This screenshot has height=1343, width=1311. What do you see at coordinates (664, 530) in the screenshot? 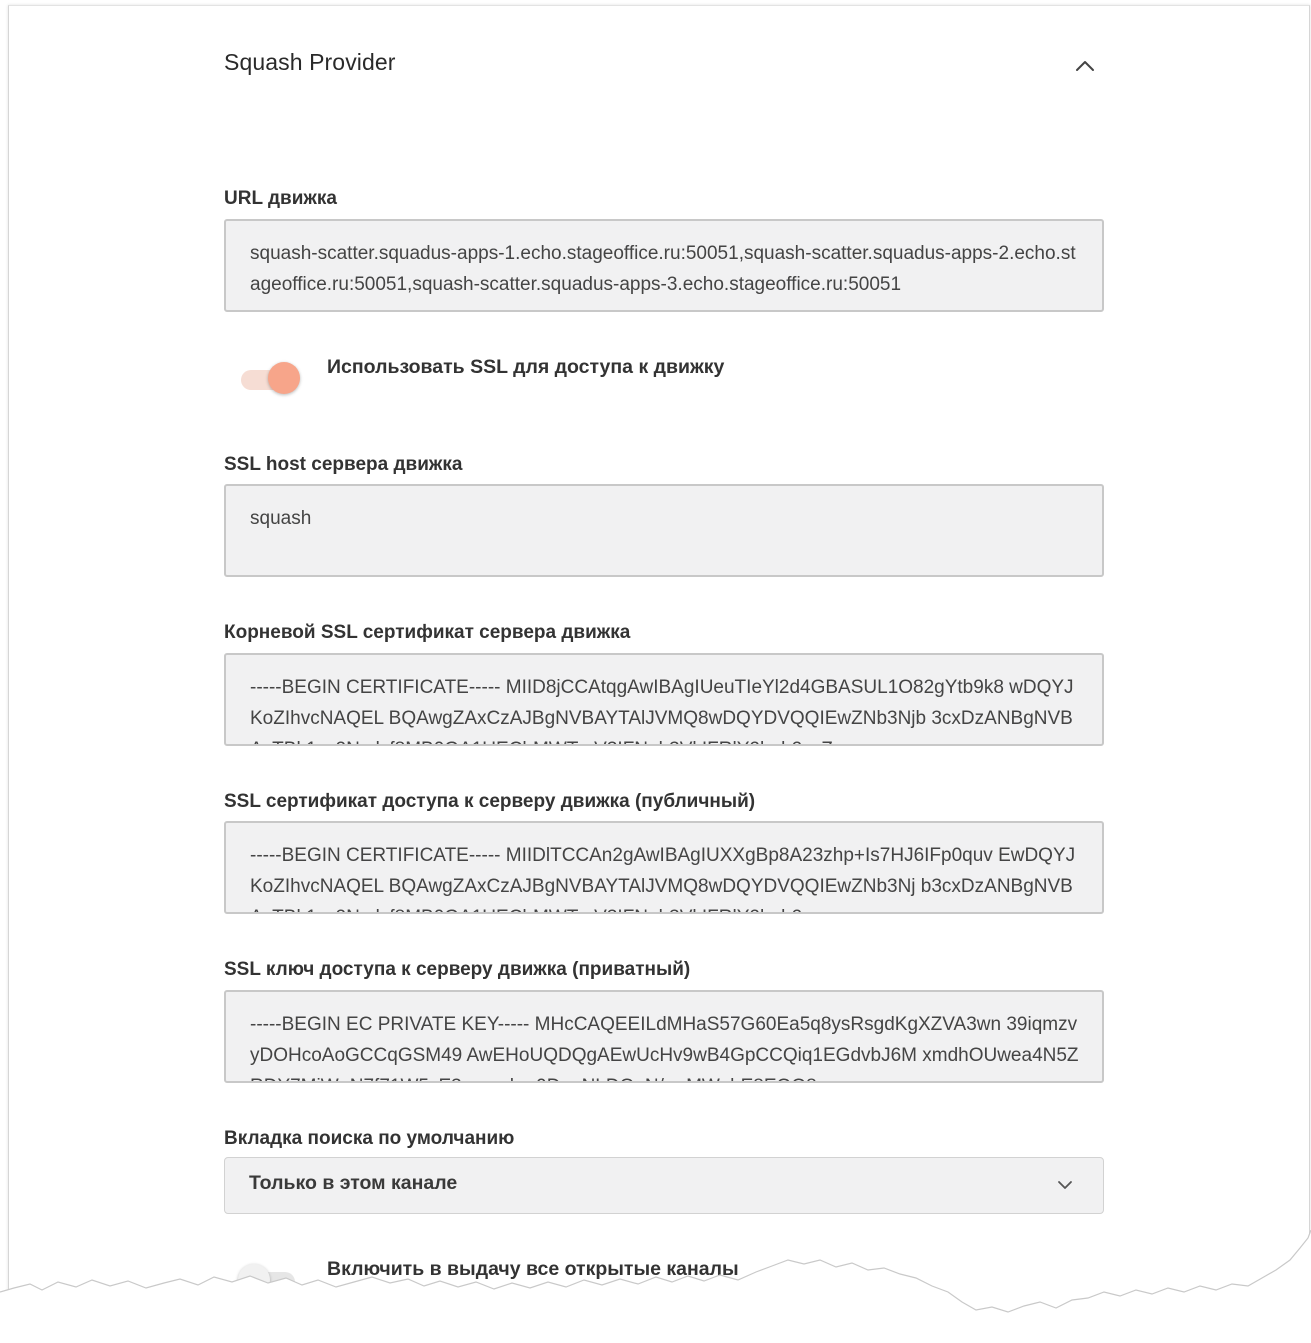
I see `ssl-host-field: squash` at bounding box center [664, 530].